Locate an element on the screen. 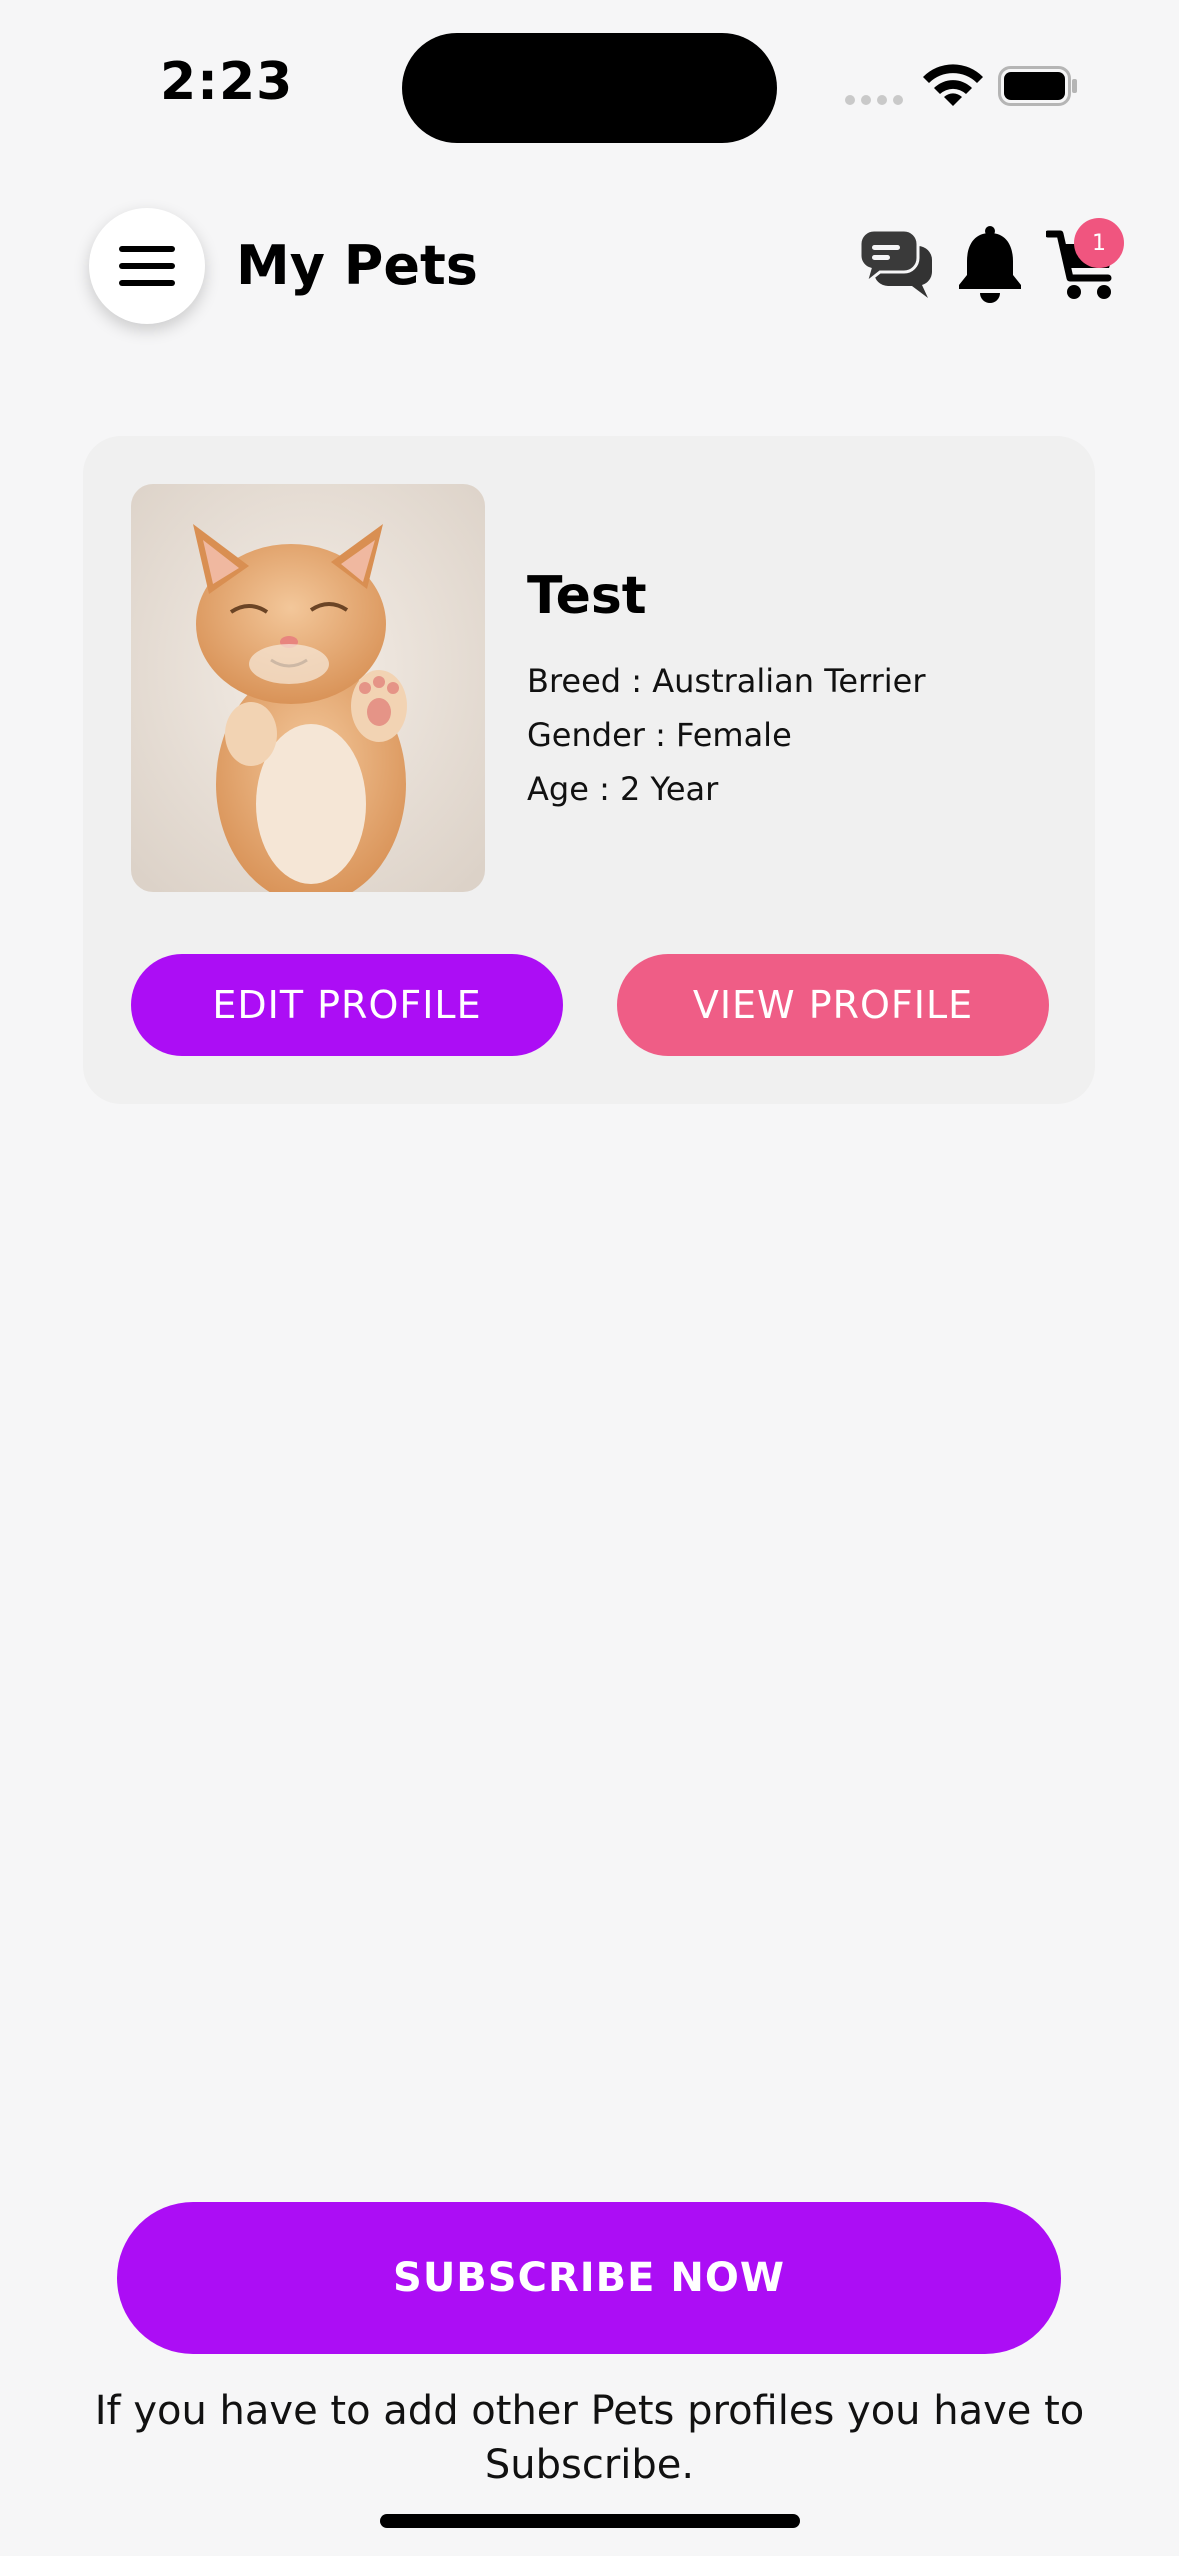 The width and height of the screenshot is (1179, 2556). battery-icon is located at coordinates (1037, 86).